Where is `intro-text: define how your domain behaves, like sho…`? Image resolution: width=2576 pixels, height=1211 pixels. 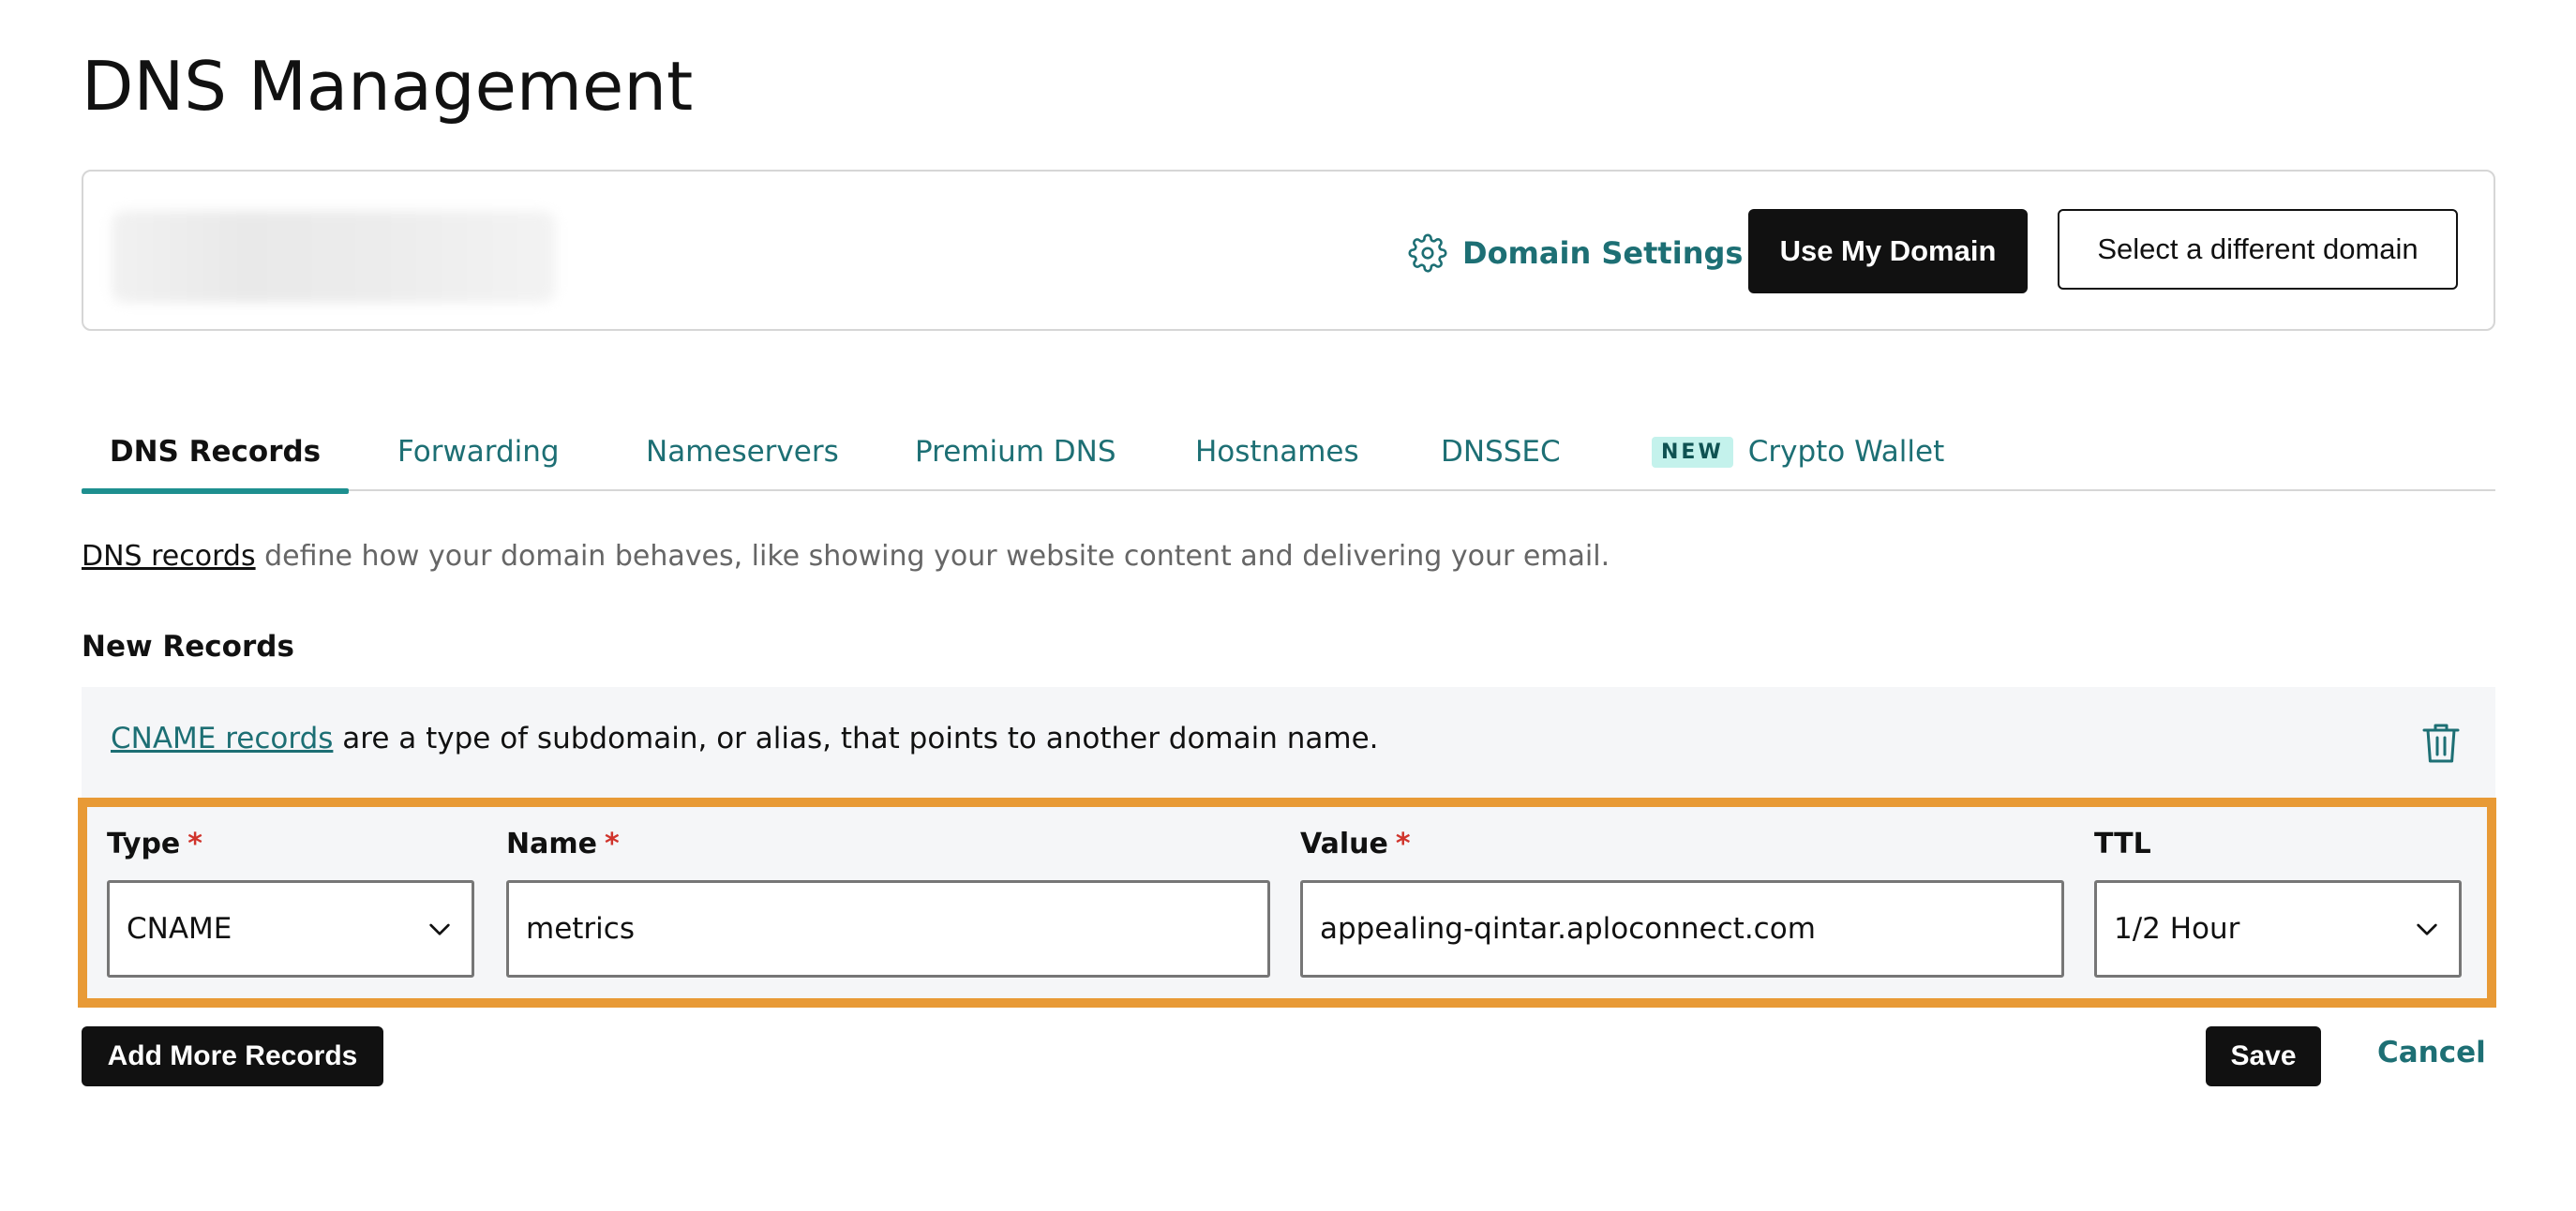
intro-text: define how your domain behaves, like sho… is located at coordinates (933, 556).